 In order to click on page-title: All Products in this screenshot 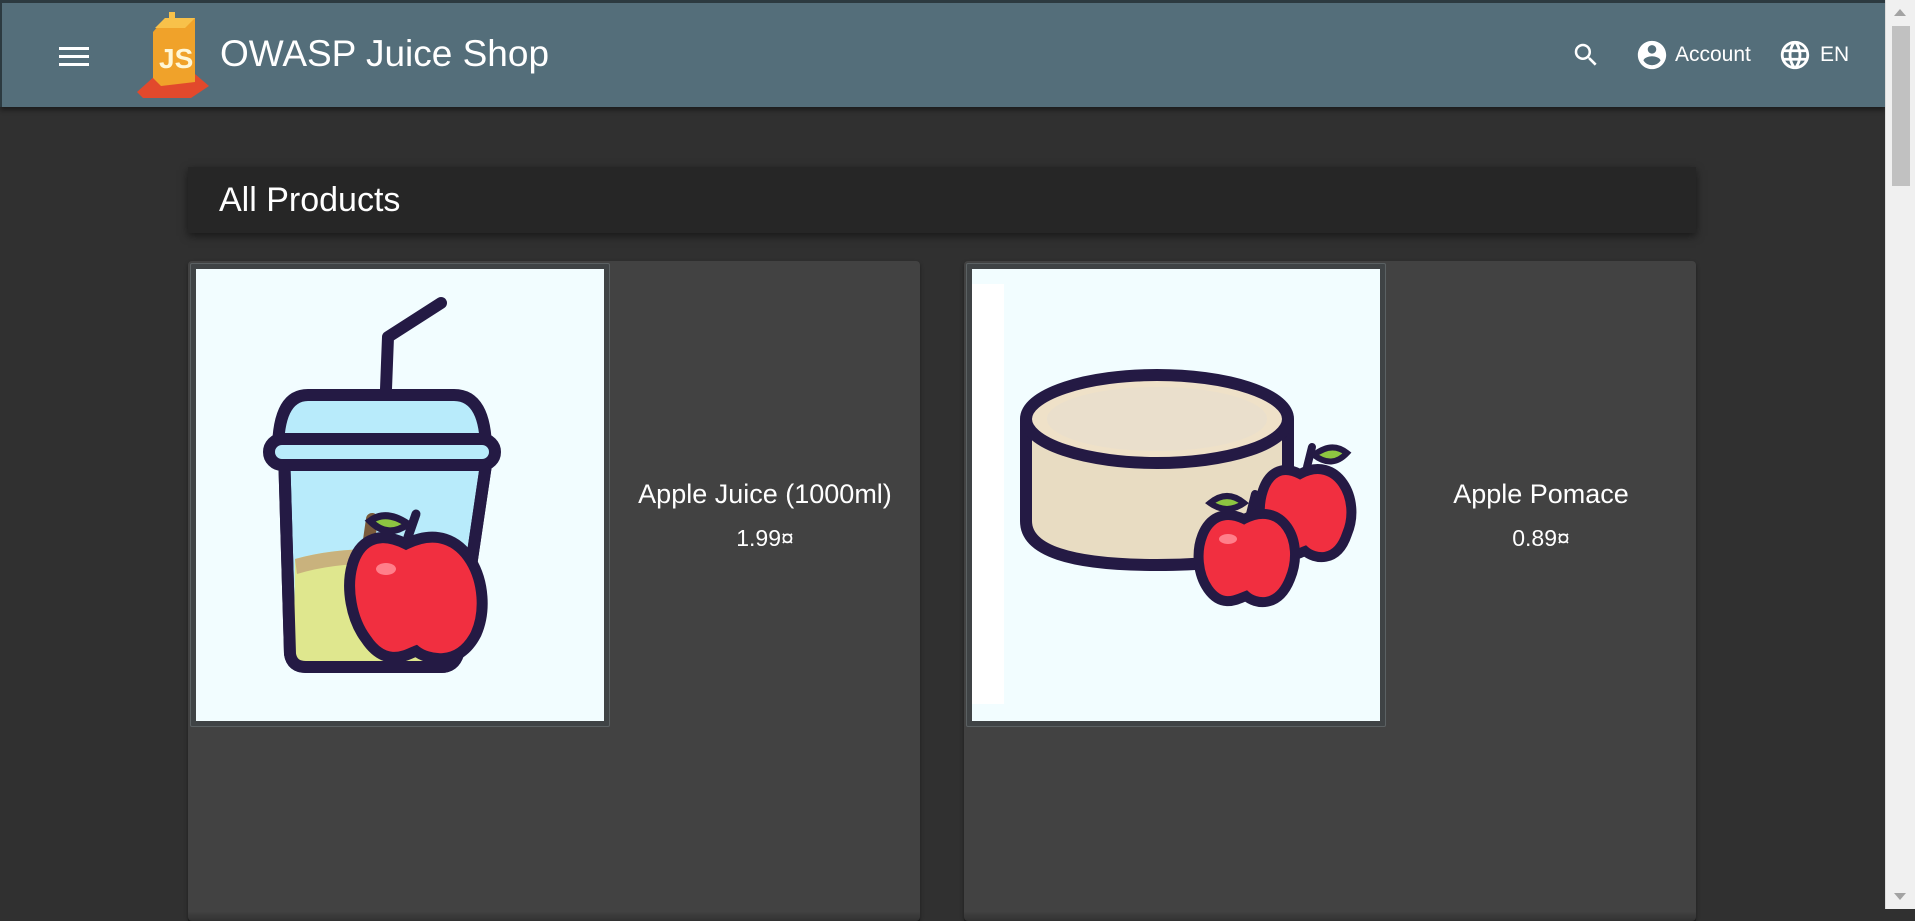, I will do `click(310, 199)`.